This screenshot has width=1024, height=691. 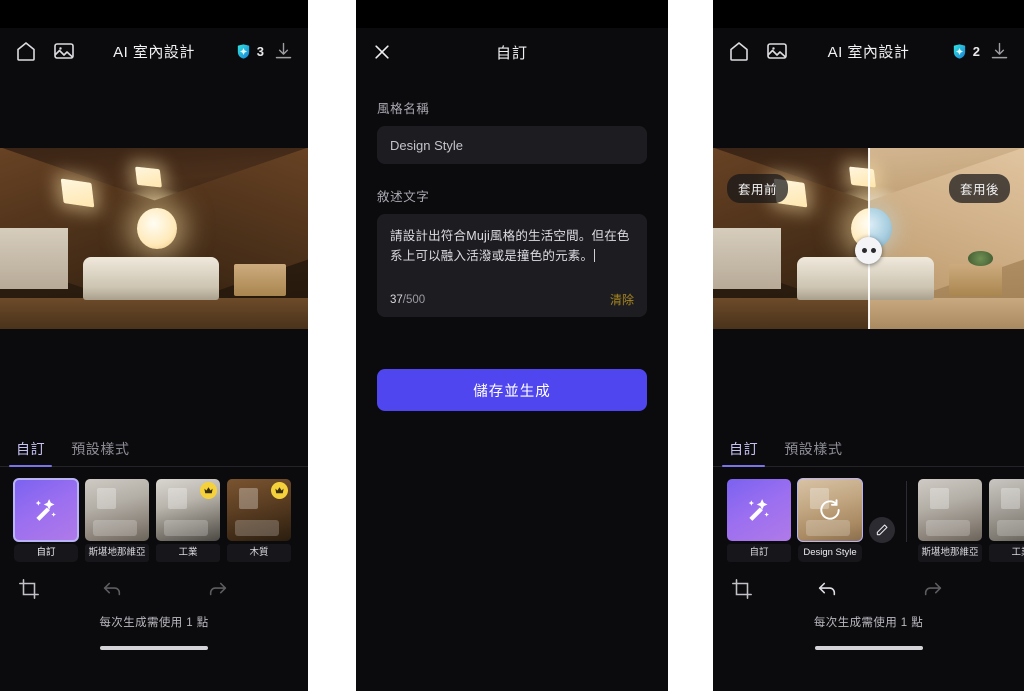 I want to click on app-bar: AI 室內設計 2, so click(x=868, y=51).